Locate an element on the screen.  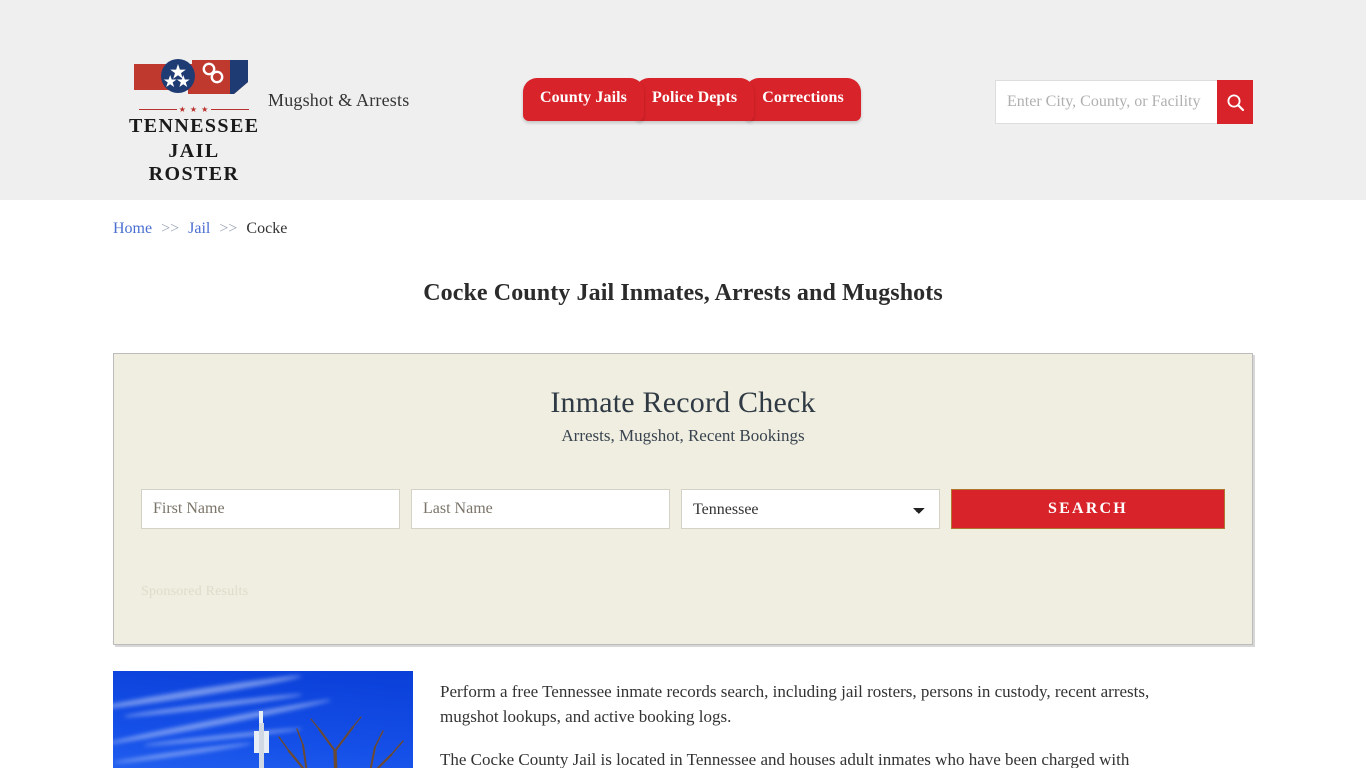
brand-name-line1: TENNESSEE is located at coordinates (194, 126).